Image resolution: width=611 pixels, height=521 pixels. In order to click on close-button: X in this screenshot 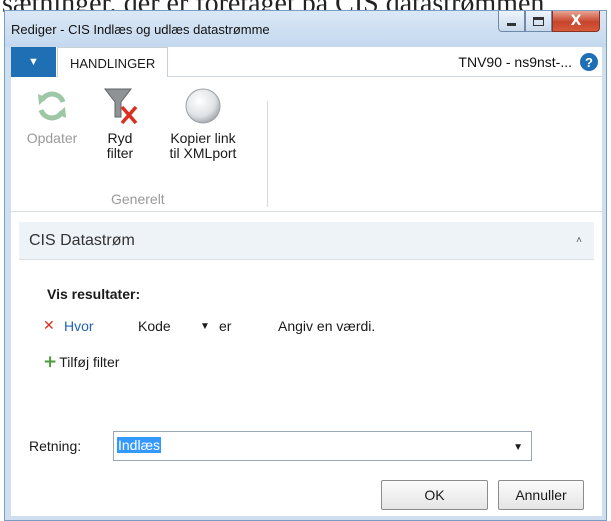, I will do `click(576, 21)`.